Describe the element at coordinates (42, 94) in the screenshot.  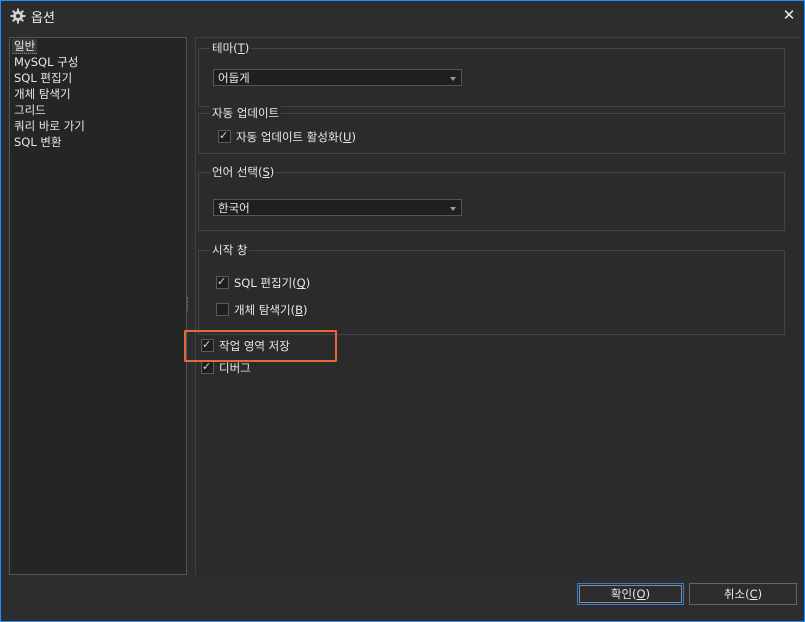
I see `sidebar-item-label: 개체 탐색기` at that location.